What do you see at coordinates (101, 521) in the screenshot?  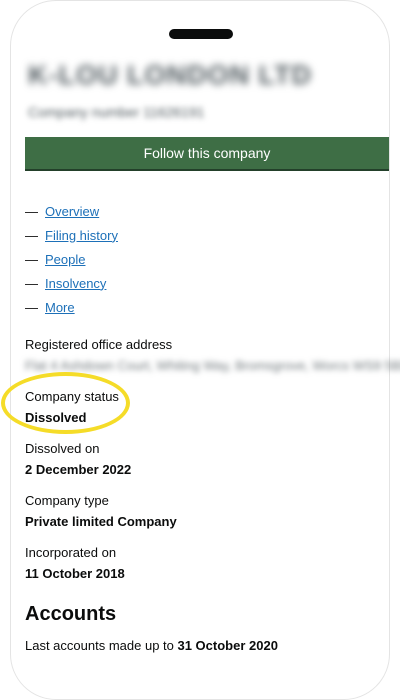 I see `company-type-value: Private limited Company` at bounding box center [101, 521].